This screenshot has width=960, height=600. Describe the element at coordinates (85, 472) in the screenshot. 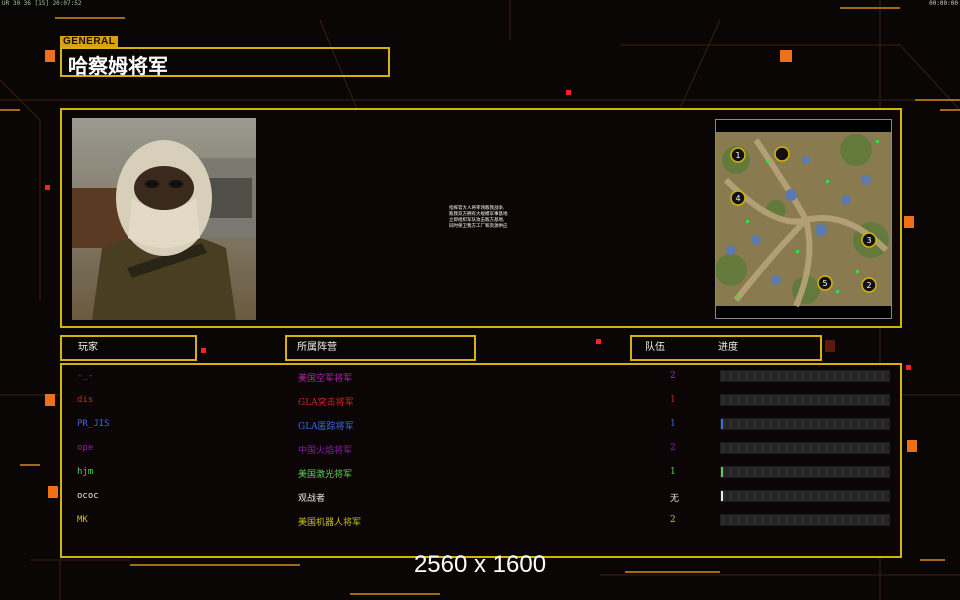

I see `player-name: hjm` at that location.